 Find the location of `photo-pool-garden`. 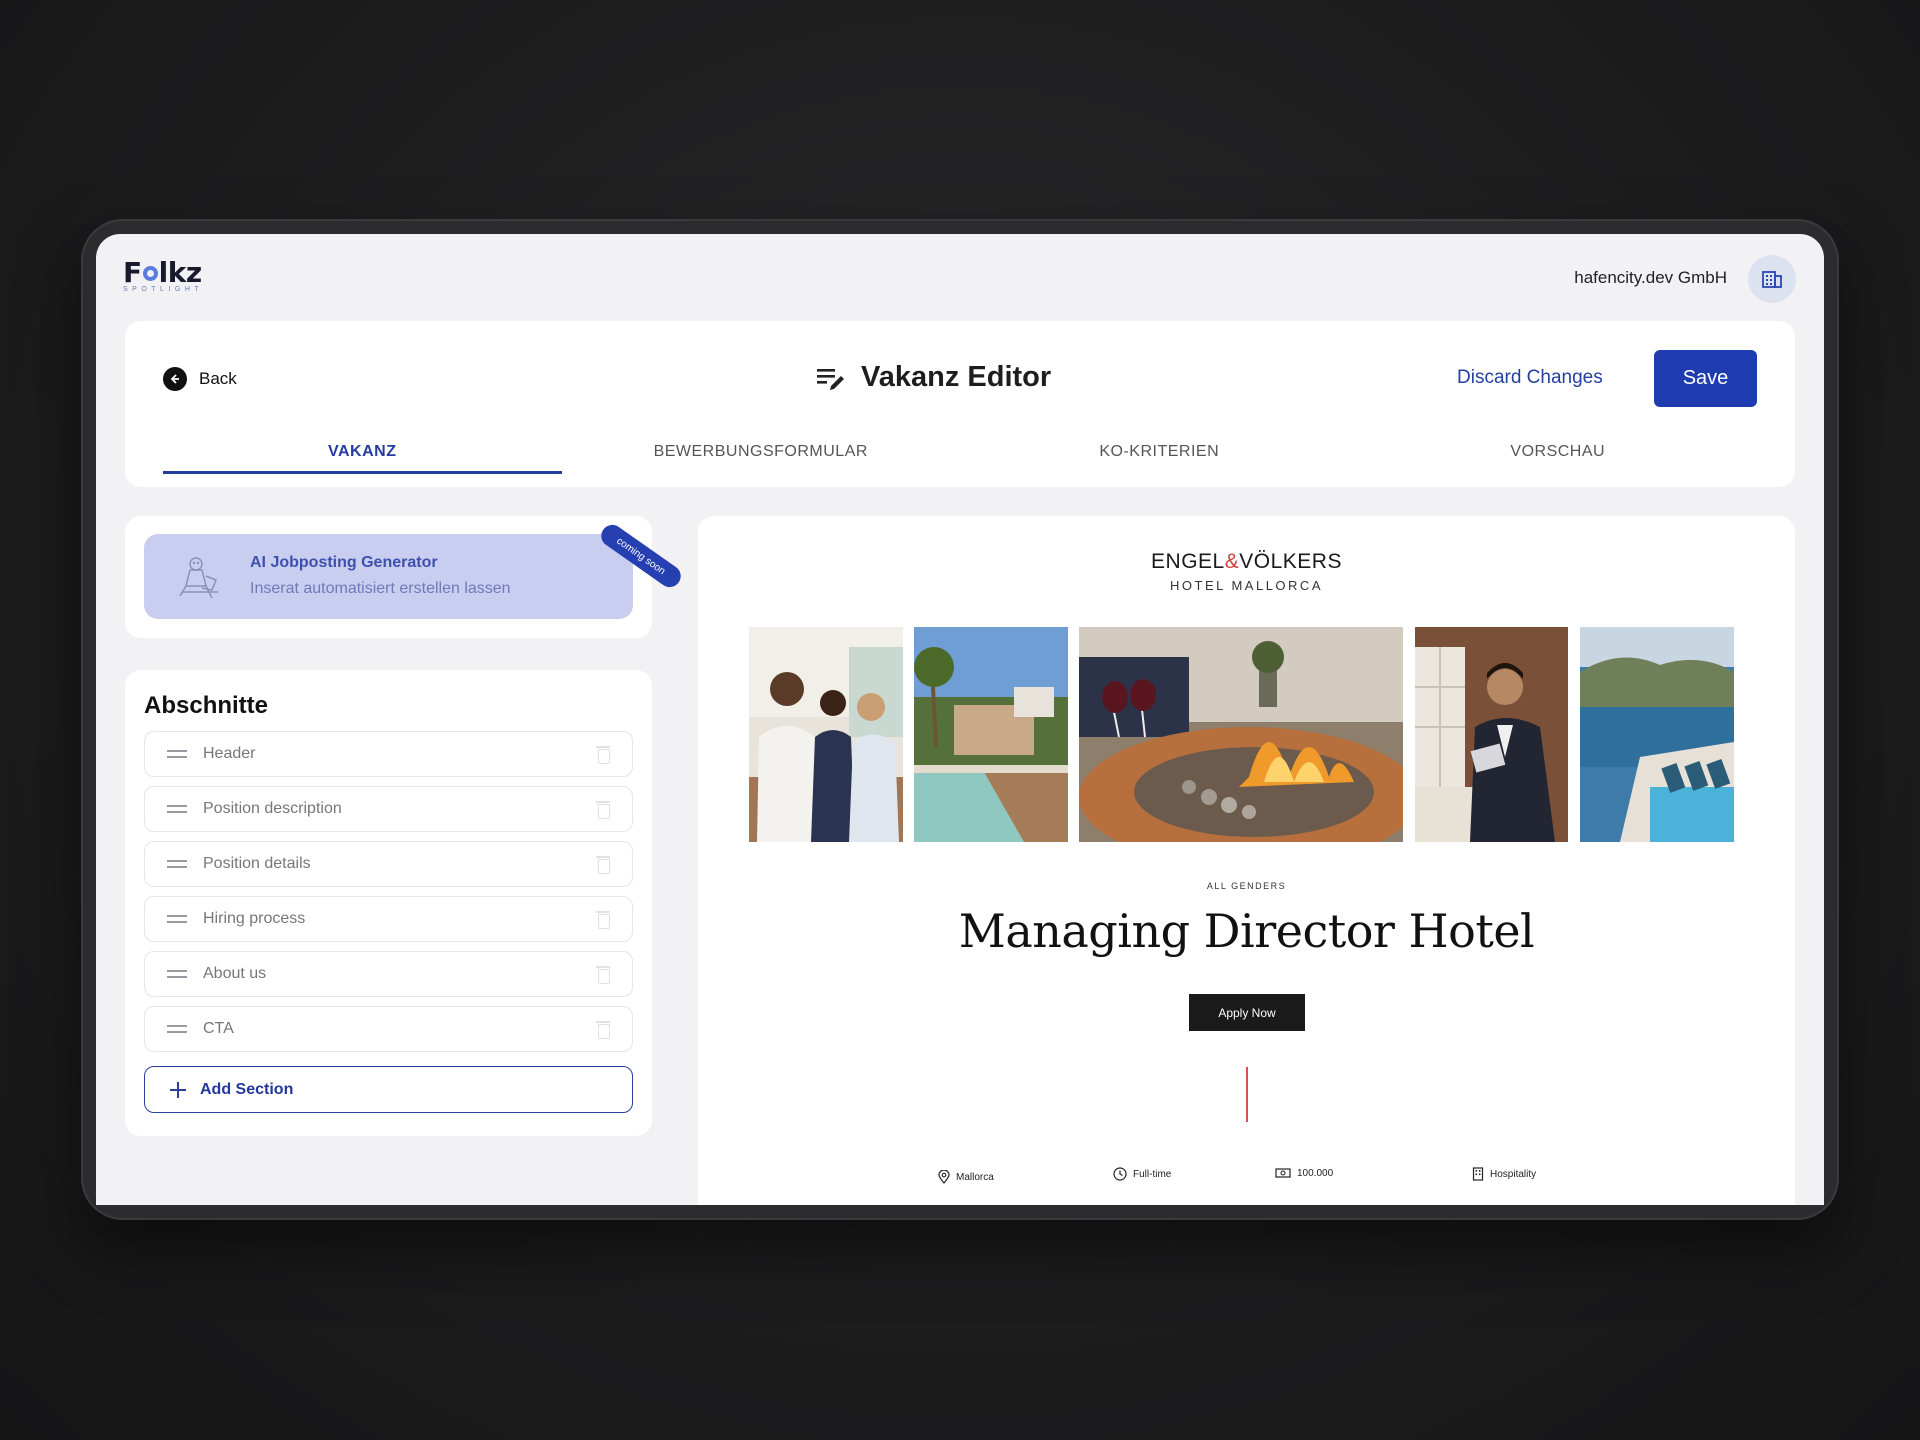

photo-pool-garden is located at coordinates (991, 734).